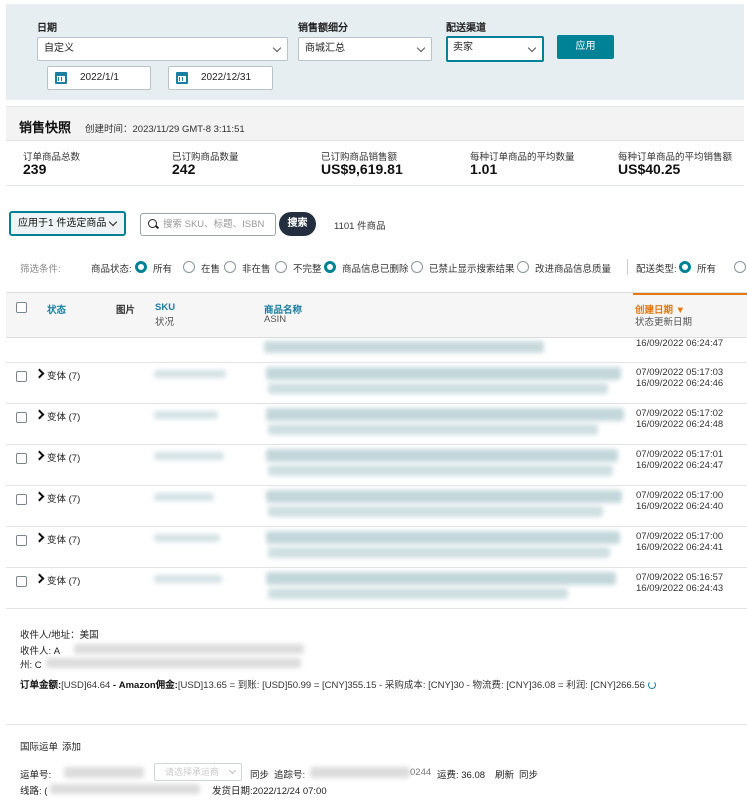 This screenshot has height=811, width=747. I want to click on start-date-field: 2022/1/1, so click(99, 78).